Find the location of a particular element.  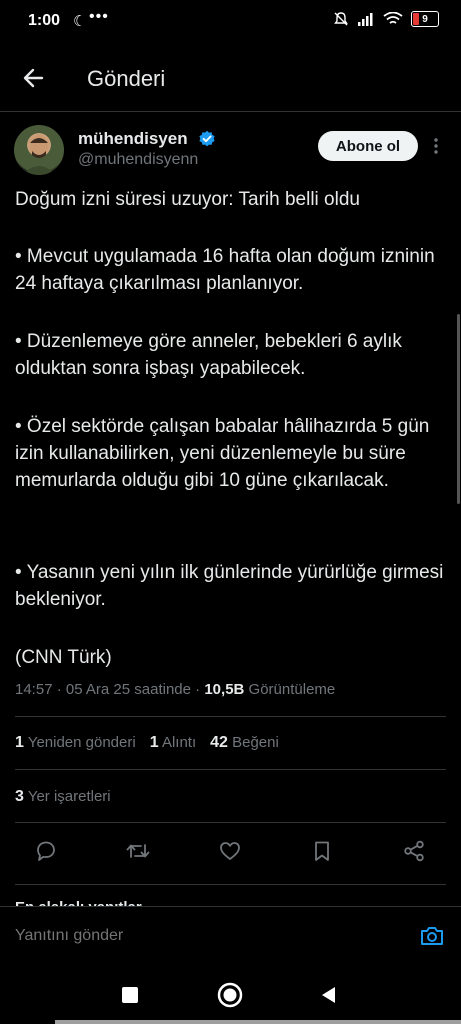

scrollbar is located at coordinates (458, 409).